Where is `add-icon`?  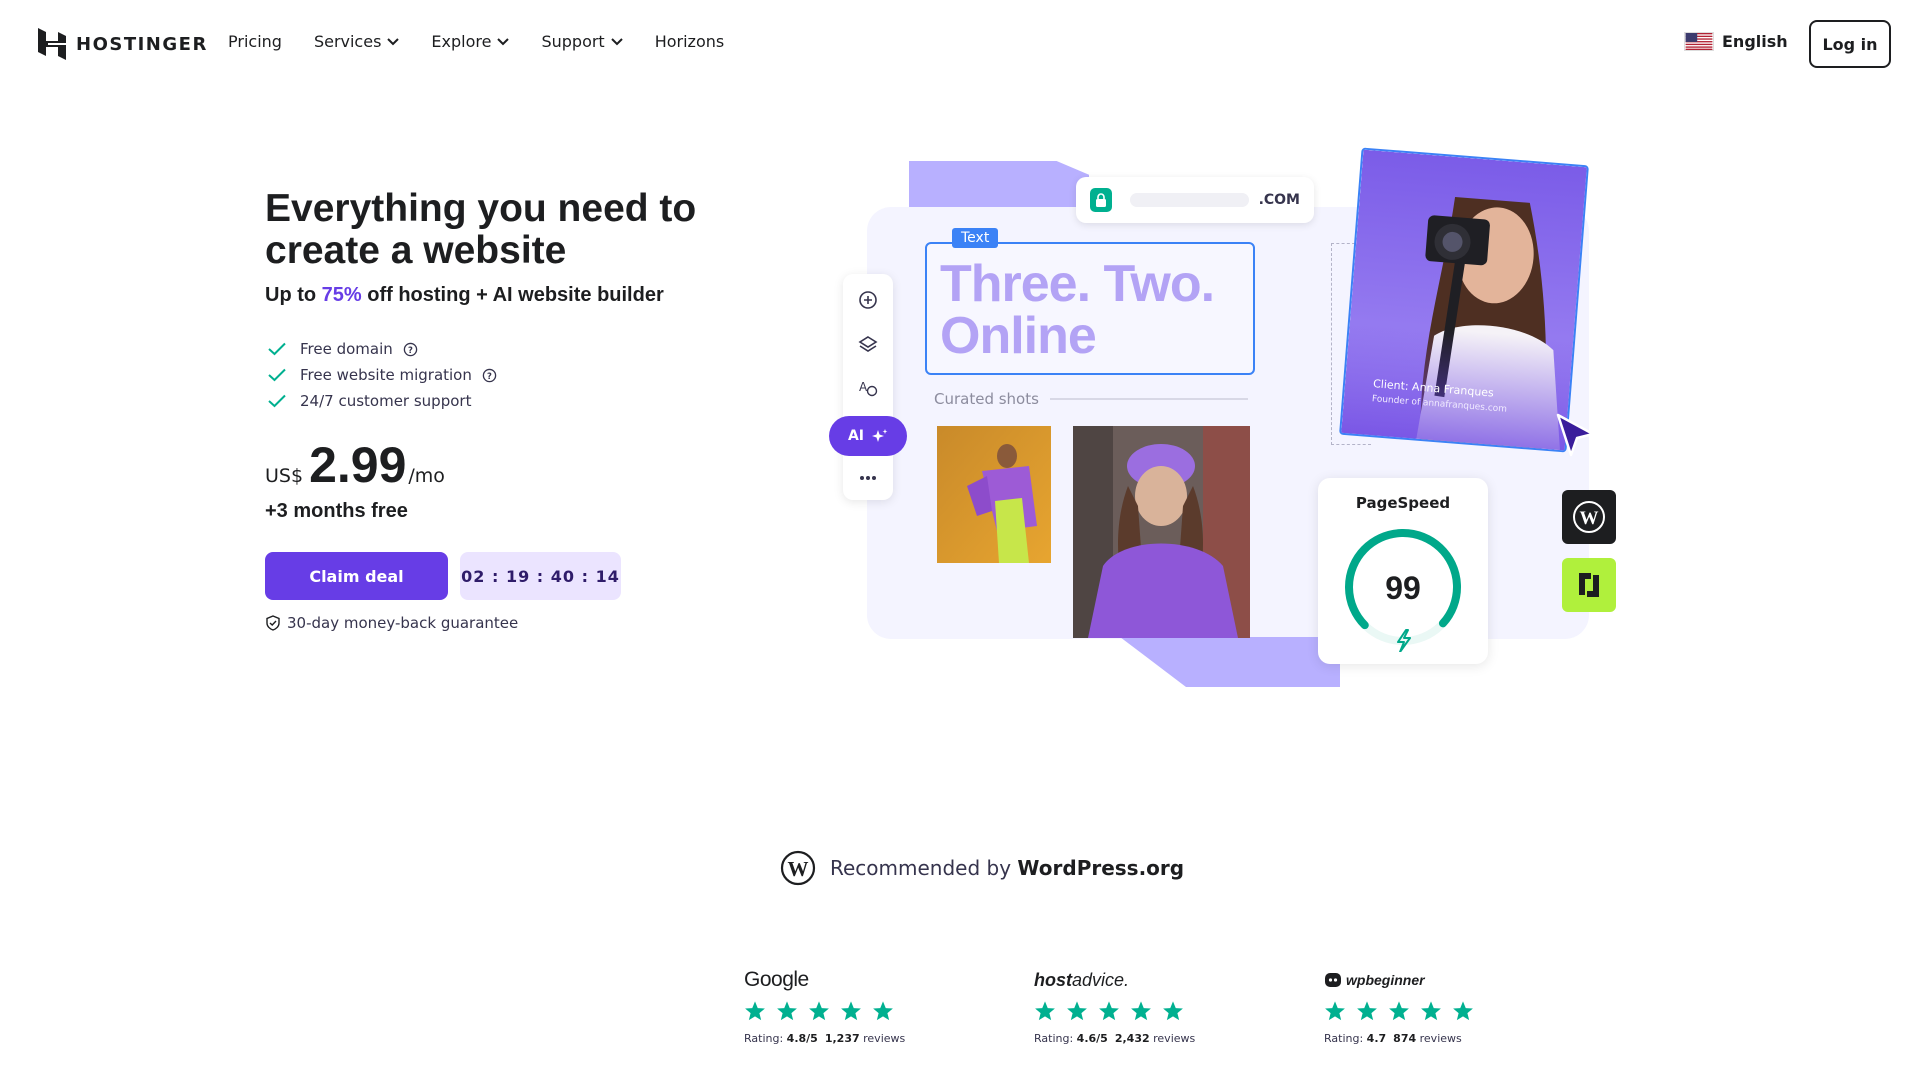 add-icon is located at coordinates (868, 300).